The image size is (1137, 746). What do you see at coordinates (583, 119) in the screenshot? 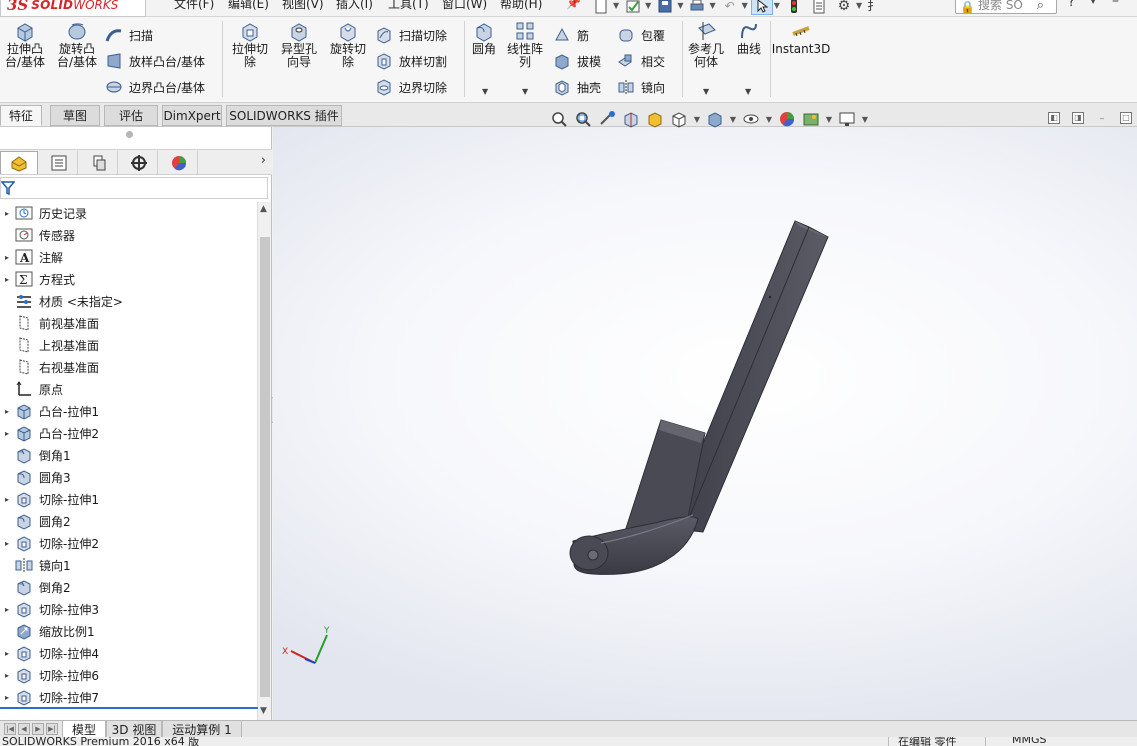
I see `zoom-to-area-icon` at bounding box center [583, 119].